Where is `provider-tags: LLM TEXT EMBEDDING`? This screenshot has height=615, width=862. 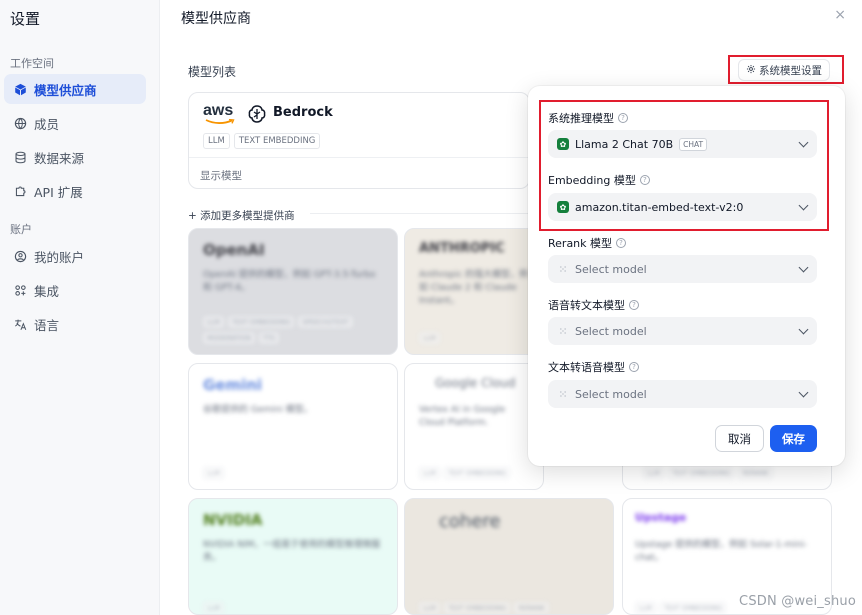
provider-tags: LLM TEXT EMBEDDING is located at coordinates (481, 473).